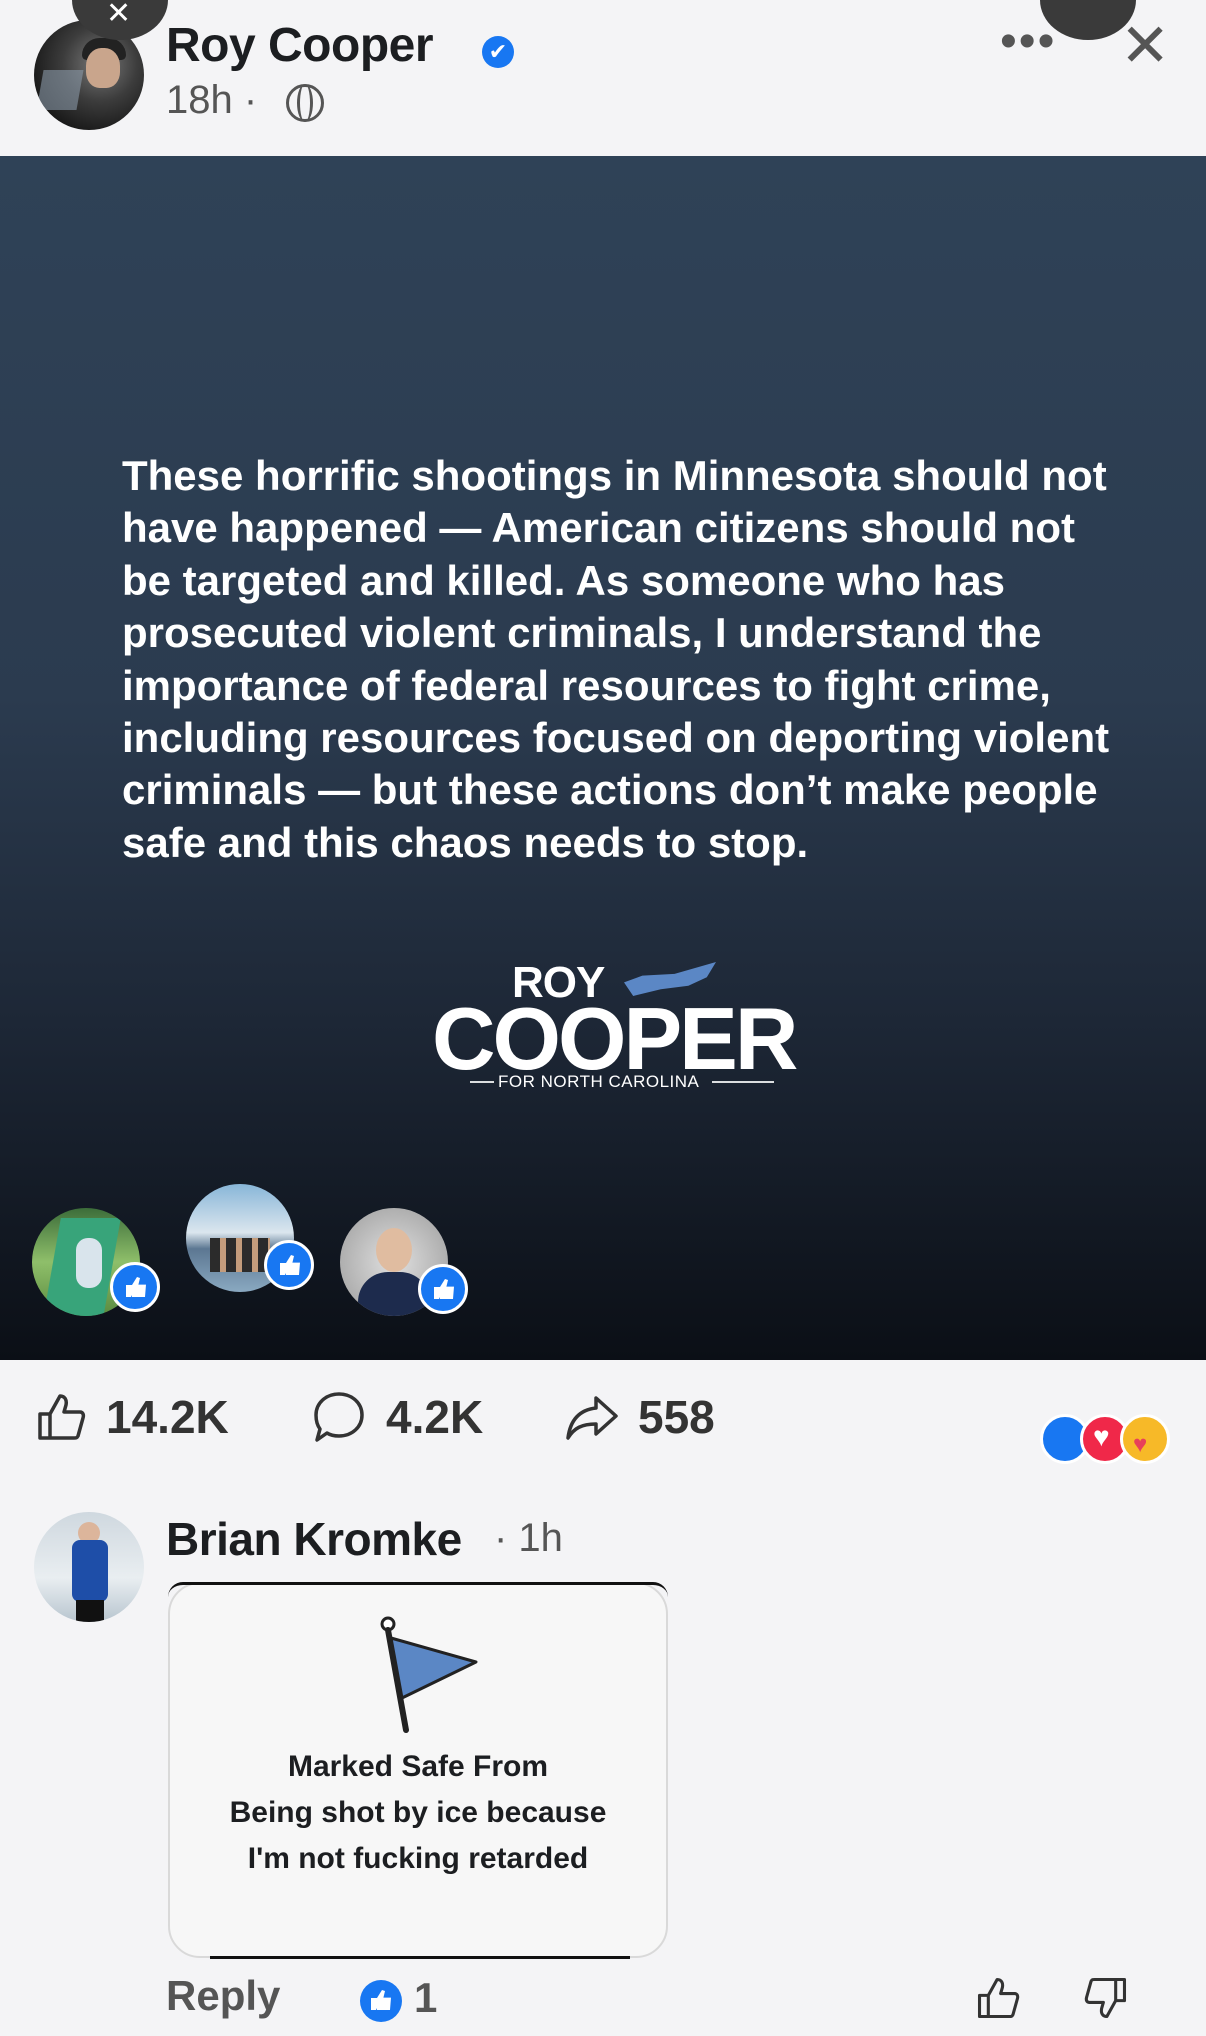 The height and width of the screenshot is (2036, 1206). What do you see at coordinates (434, 1417) in the screenshot?
I see `comment-count: 4.2K` at bounding box center [434, 1417].